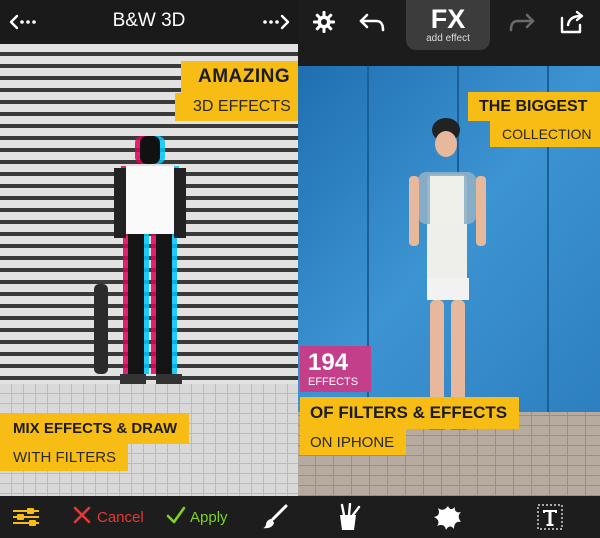 The height and width of the screenshot is (538, 600). What do you see at coordinates (64, 457) in the screenshot?
I see `banner-with-filters: WITH FILTERS` at bounding box center [64, 457].